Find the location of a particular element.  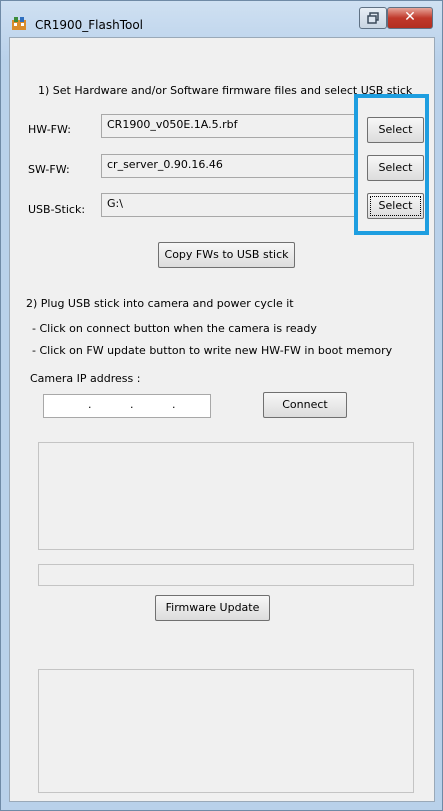

app-icon is located at coordinates (19, 23).